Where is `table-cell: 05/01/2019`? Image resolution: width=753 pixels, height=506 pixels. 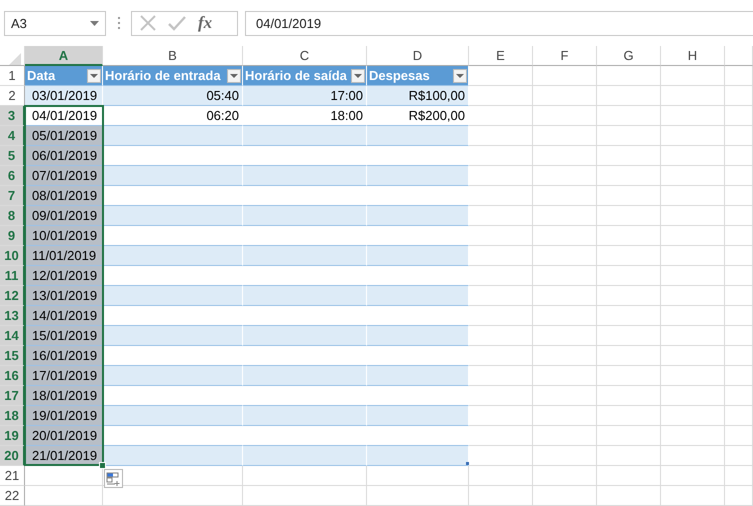
table-cell: 05/01/2019 is located at coordinates (64, 136).